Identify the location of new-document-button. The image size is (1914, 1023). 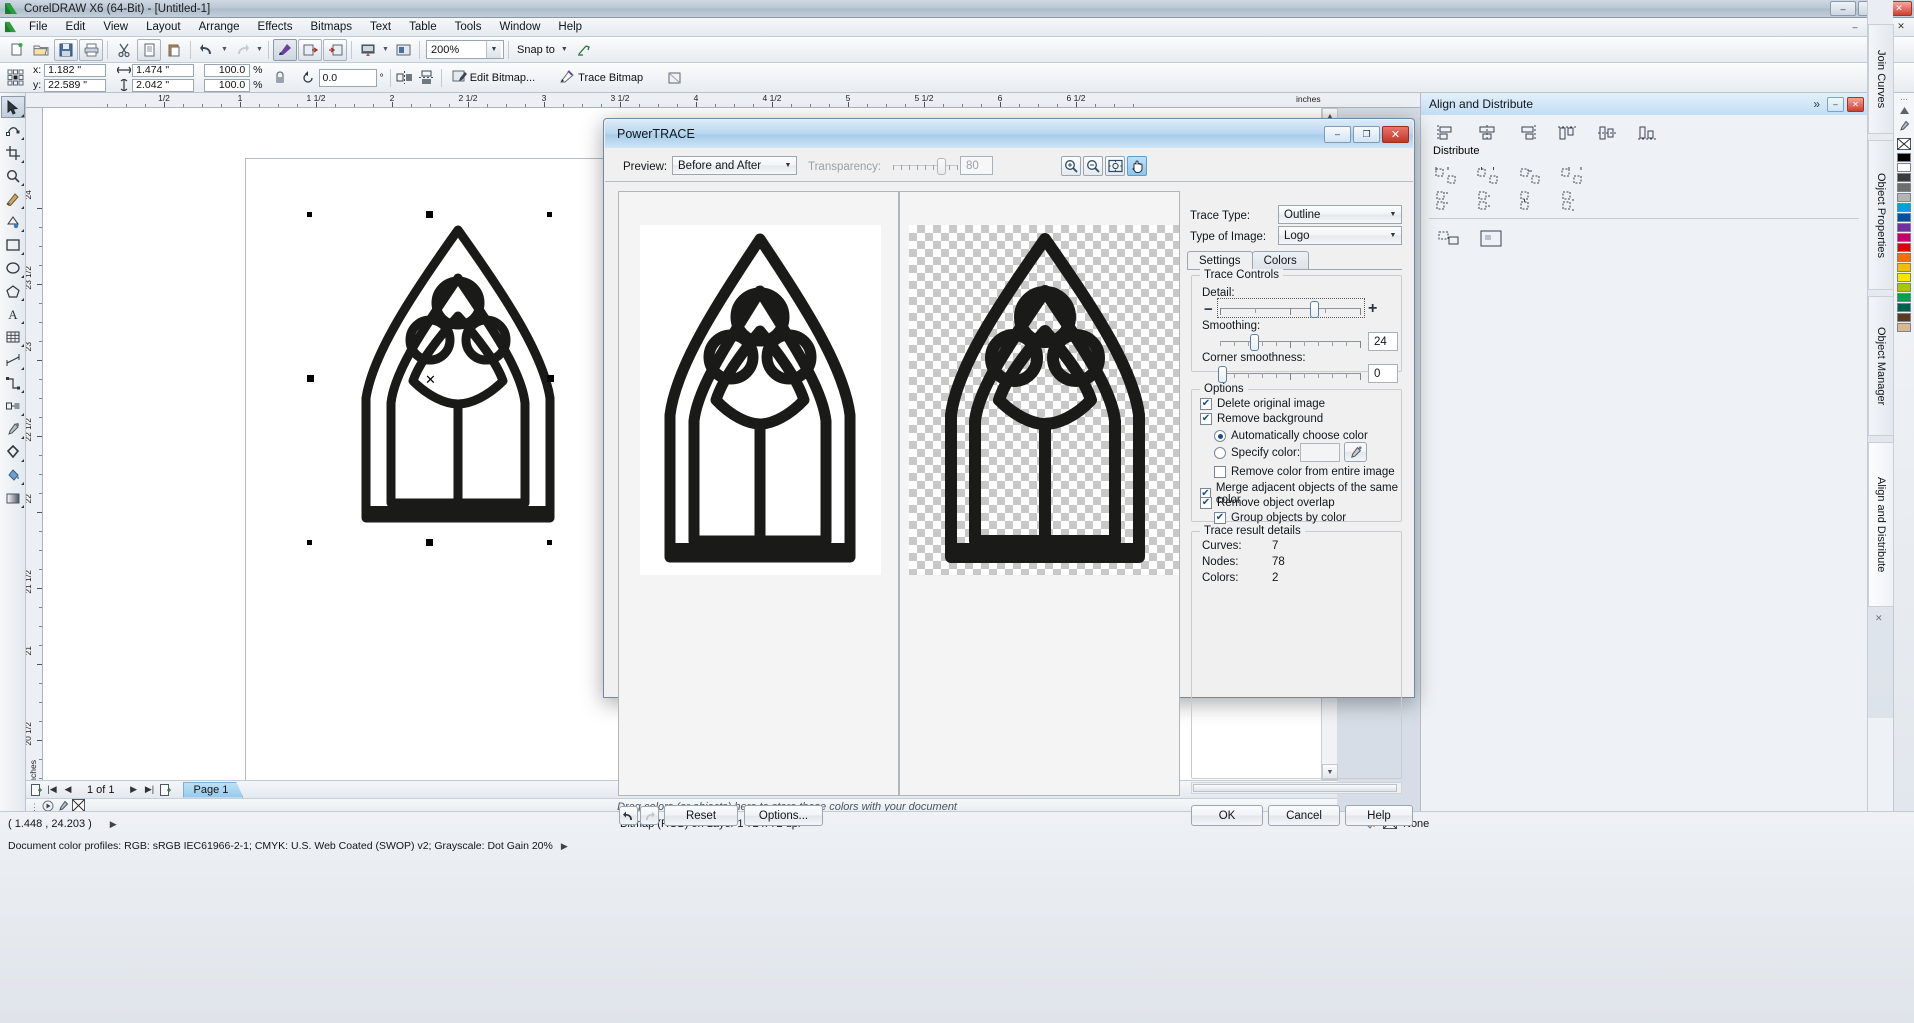
(16, 50).